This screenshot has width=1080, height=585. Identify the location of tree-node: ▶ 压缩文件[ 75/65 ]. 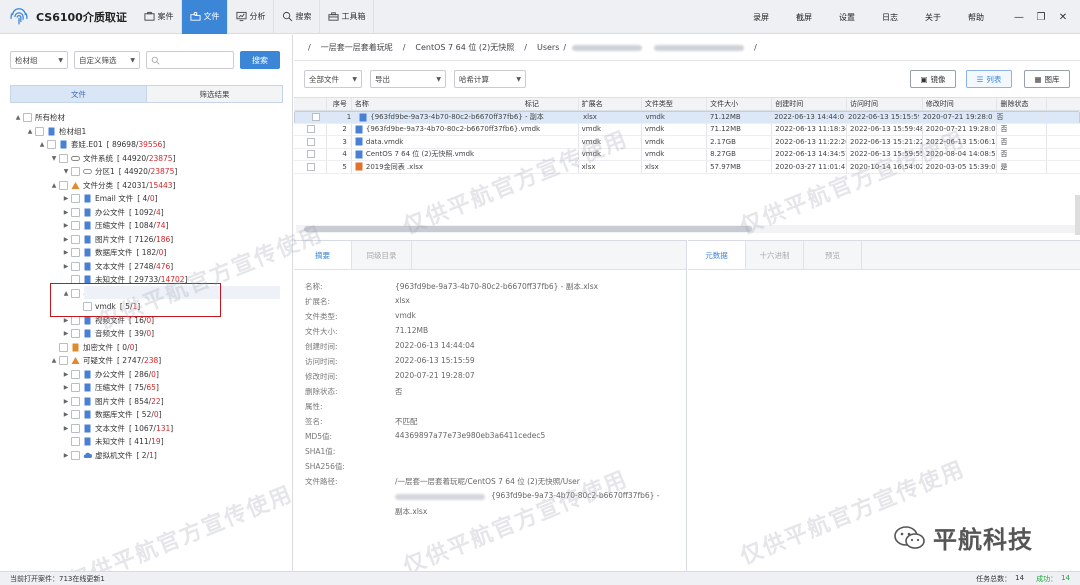
(110, 387).